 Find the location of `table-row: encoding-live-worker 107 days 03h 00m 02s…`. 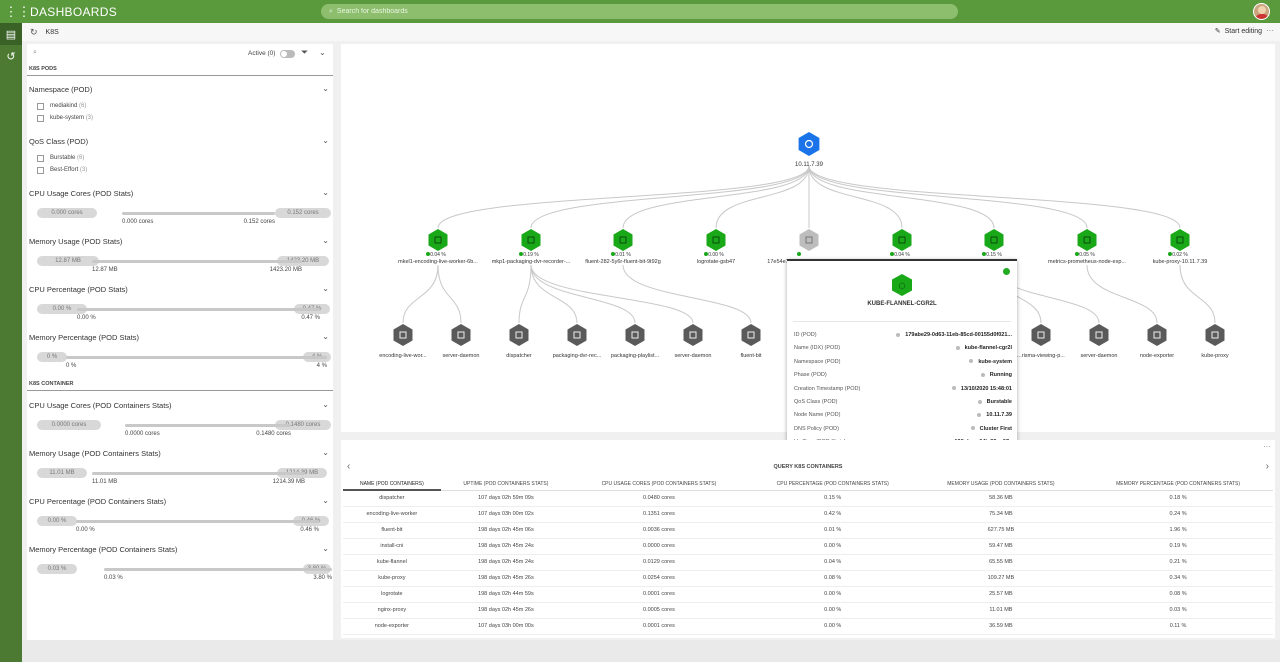

table-row: encoding-live-worker 107 days 03h 00m 02s… is located at coordinates (808, 514).